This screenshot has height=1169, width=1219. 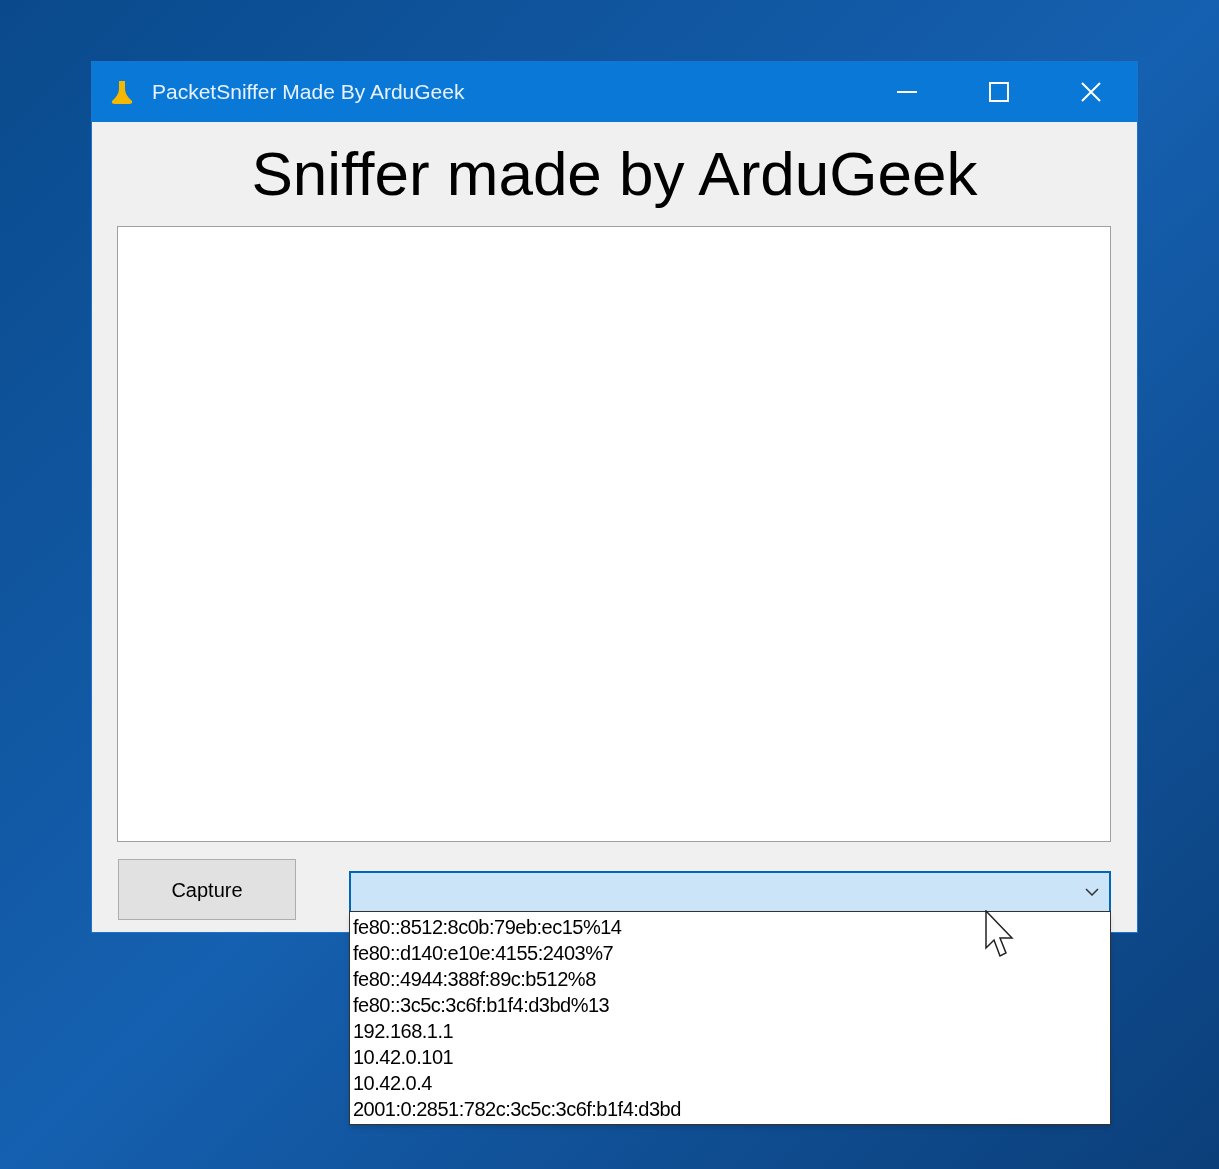 I want to click on dropdown-option: fe80::8512:8c0b:79eb:ec15%14, so click(x=730, y=927).